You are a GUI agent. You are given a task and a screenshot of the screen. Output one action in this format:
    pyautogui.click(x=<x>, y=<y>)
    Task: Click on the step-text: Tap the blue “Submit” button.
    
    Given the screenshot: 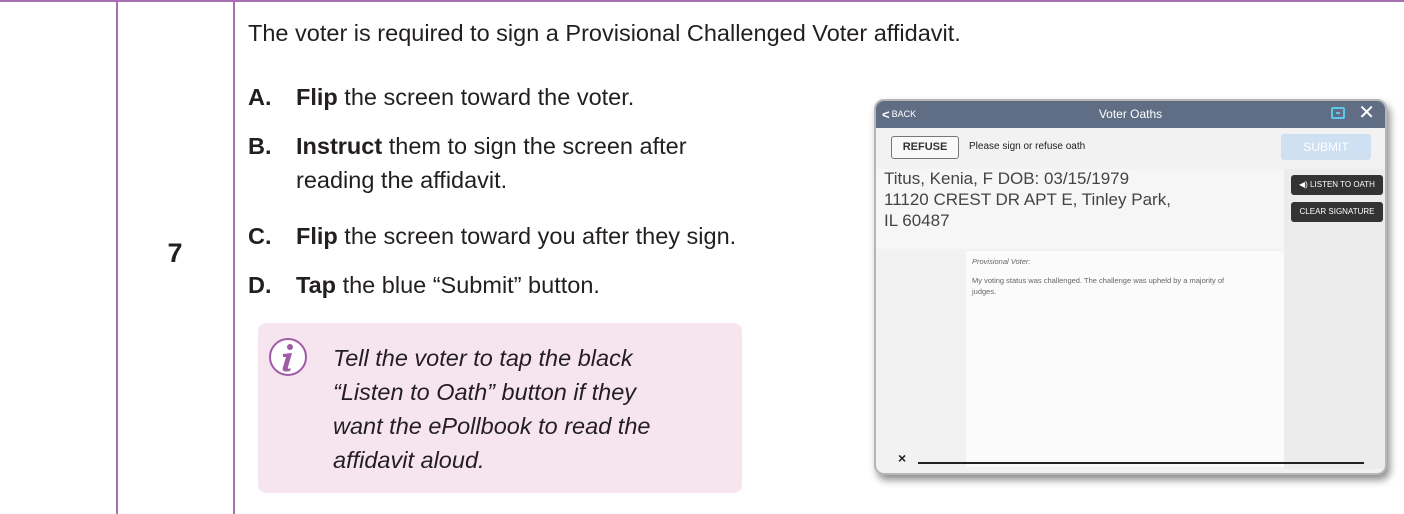 What is the action you would take?
    pyautogui.click(x=448, y=285)
    